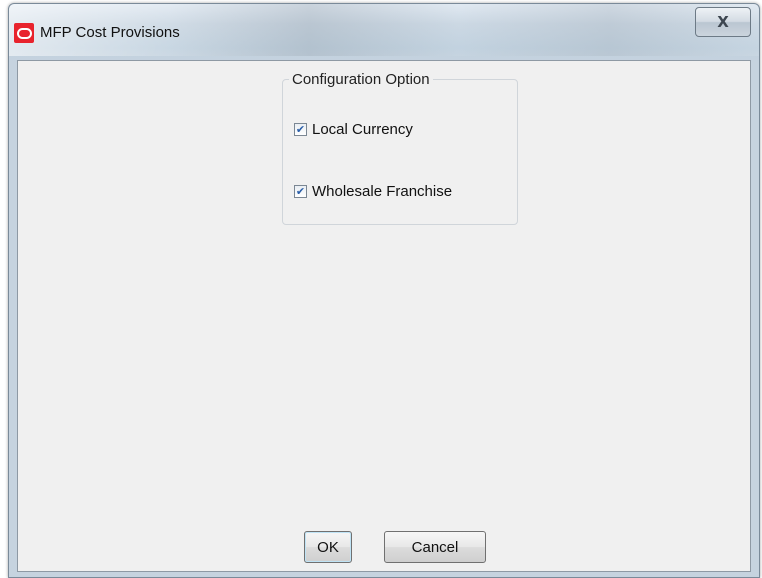 The image size is (762, 578). Describe the element at coordinates (362, 129) in the screenshot. I see `local-currency-label: Local Currency` at that location.